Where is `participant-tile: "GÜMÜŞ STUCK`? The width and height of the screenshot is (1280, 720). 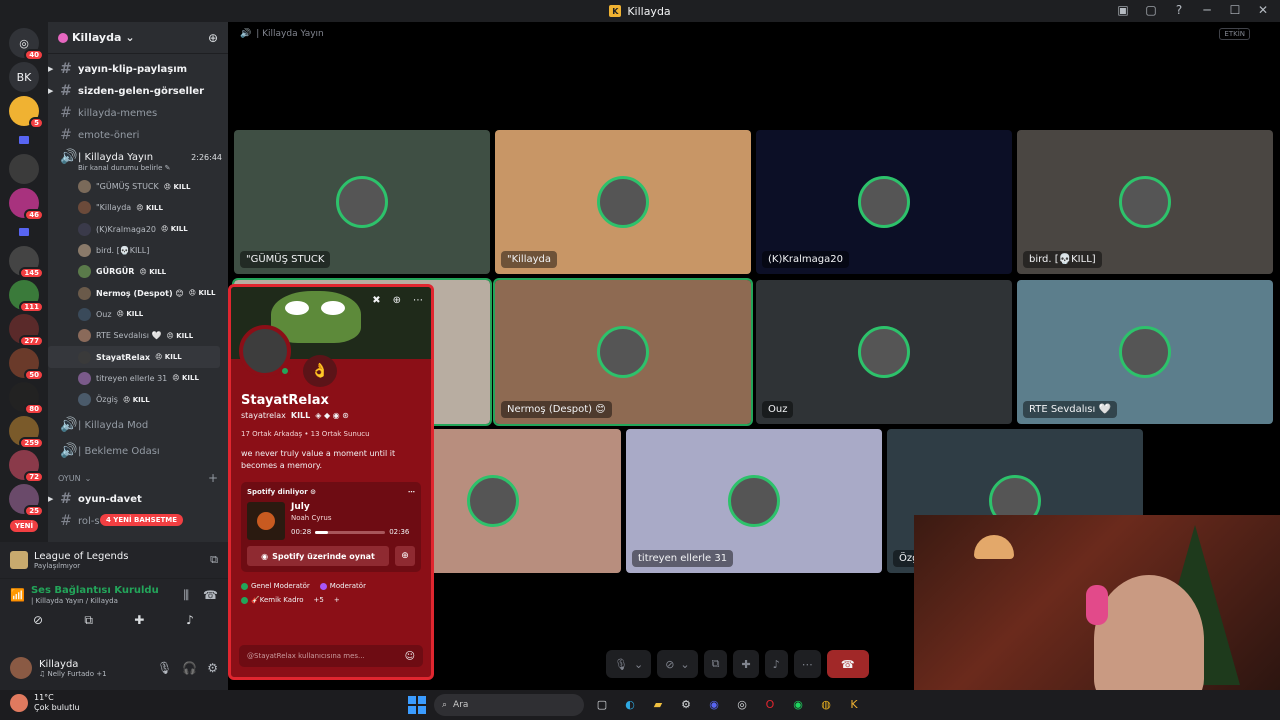
participant-tile: "GÜMÜŞ STUCK is located at coordinates (362, 202).